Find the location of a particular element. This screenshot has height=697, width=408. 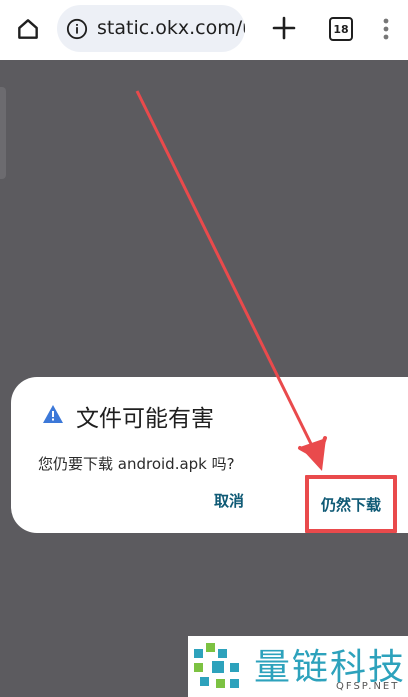

cancel-button: 取消 is located at coordinates (229, 500).